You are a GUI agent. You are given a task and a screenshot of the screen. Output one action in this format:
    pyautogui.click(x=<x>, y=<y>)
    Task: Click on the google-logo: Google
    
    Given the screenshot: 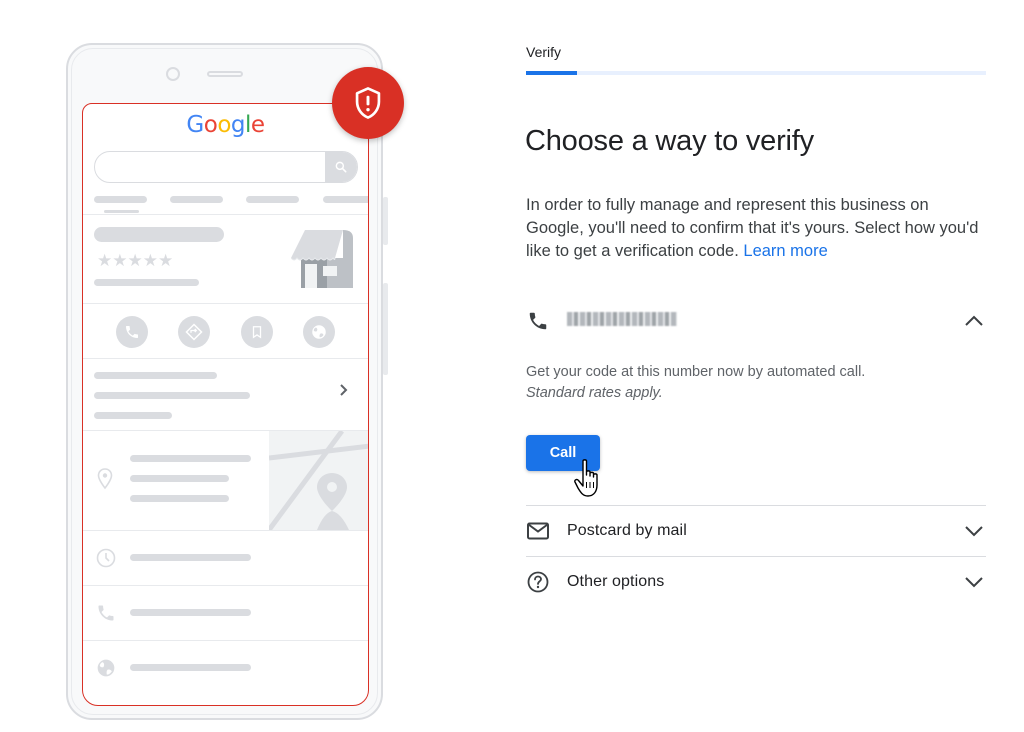 What is the action you would take?
    pyautogui.click(x=225, y=125)
    